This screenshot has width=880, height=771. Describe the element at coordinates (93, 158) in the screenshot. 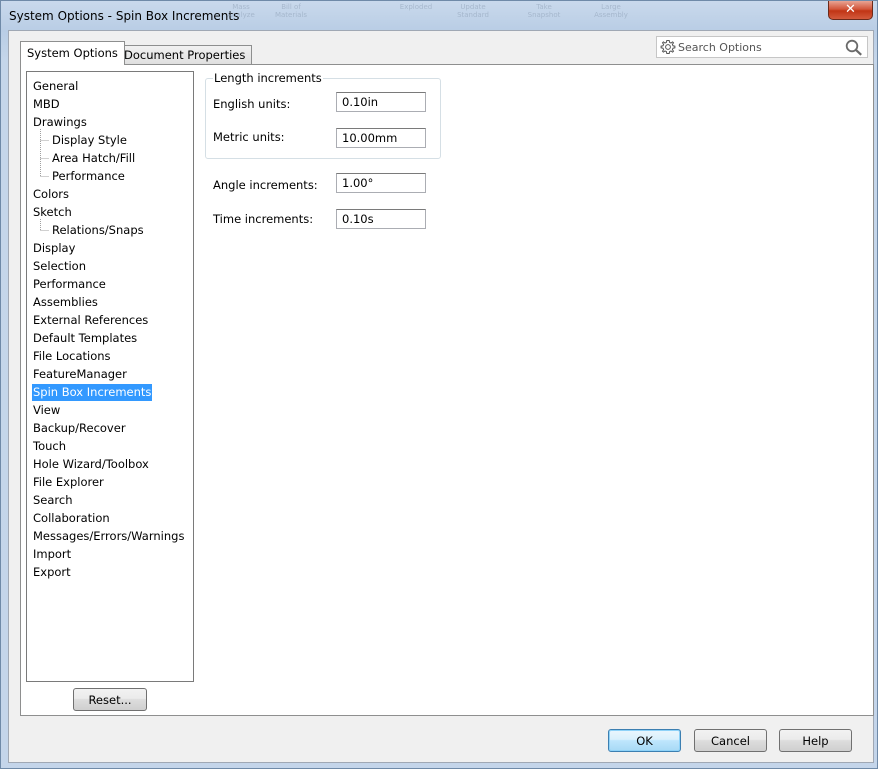

I see `tree-item-area-hatch-fill: Area Hatch/Fill` at that location.